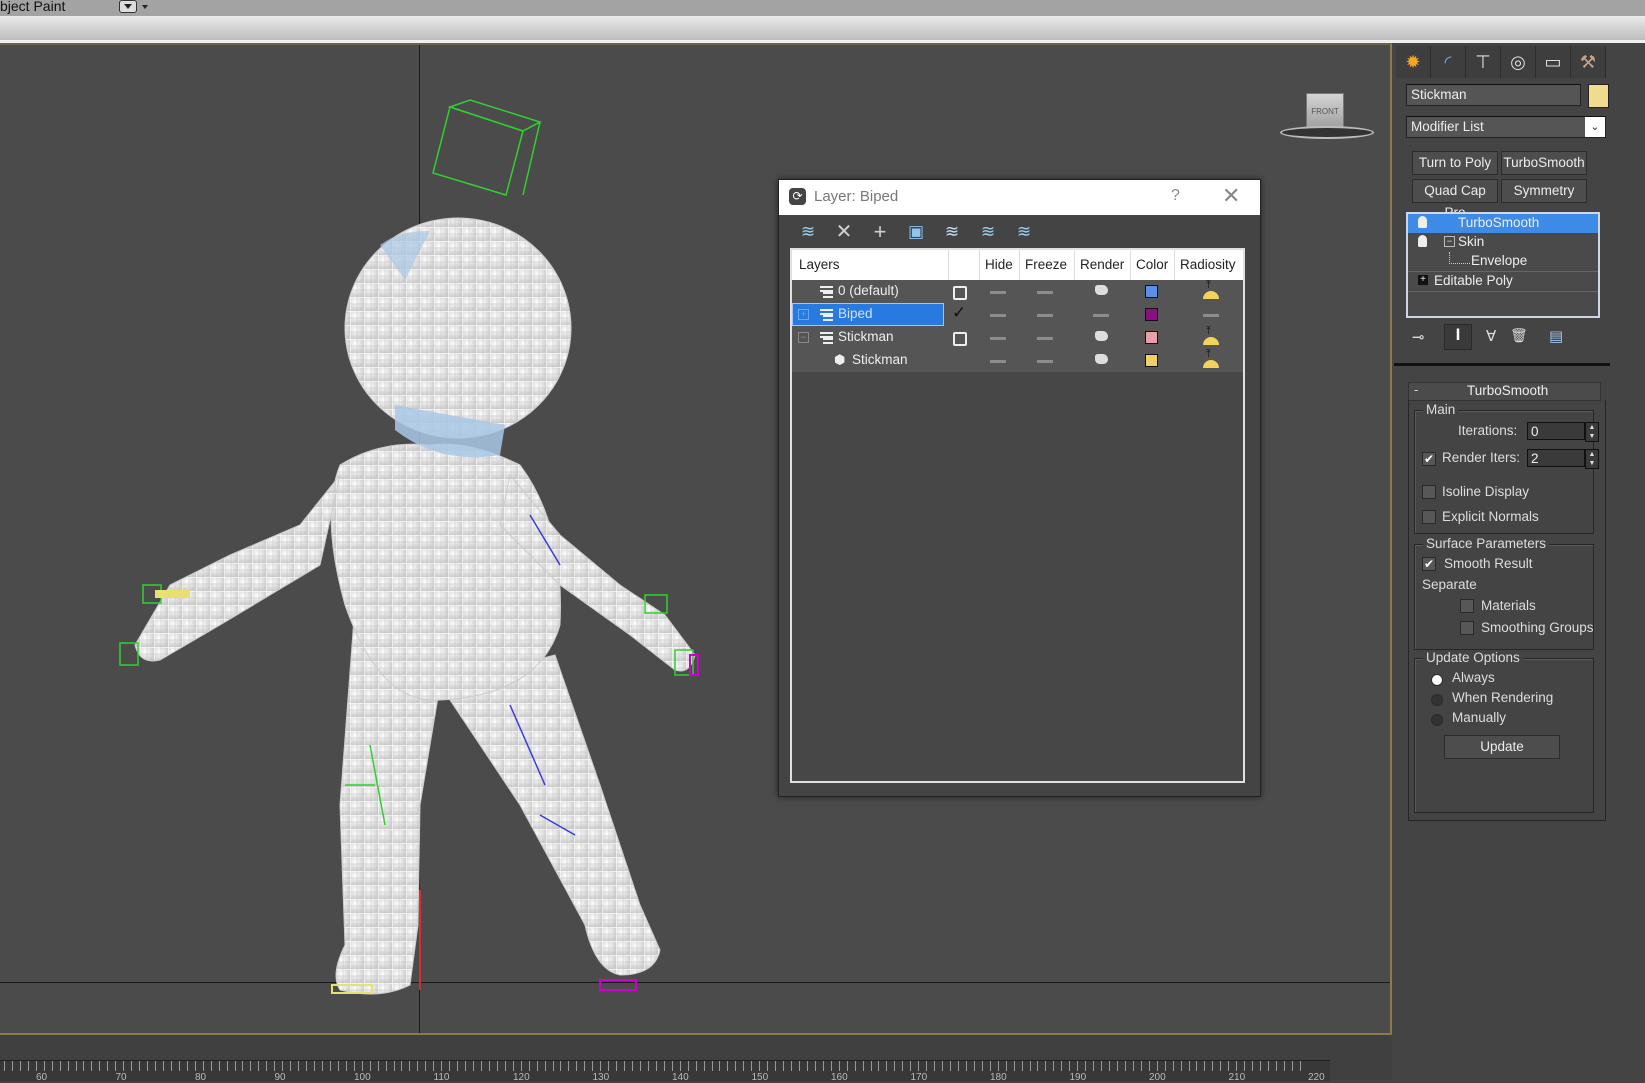  What do you see at coordinates (145, 8) in the screenshot?
I see `chevron-down-icon` at bounding box center [145, 8].